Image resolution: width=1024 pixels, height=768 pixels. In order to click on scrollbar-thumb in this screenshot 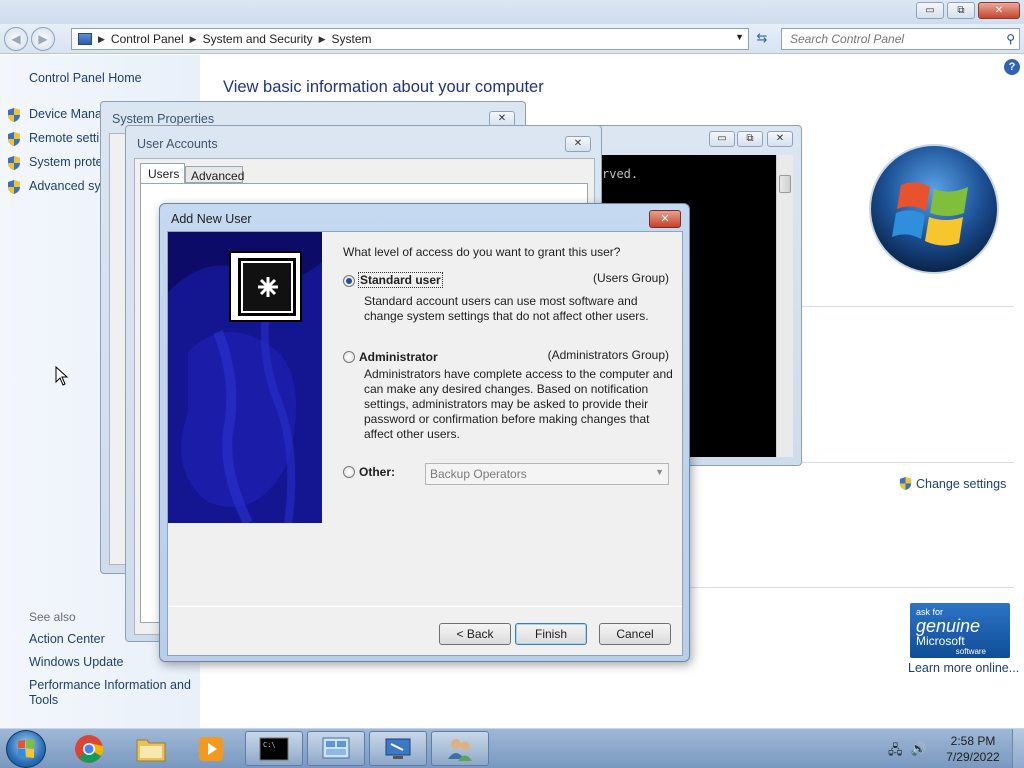, I will do `click(785, 184)`.